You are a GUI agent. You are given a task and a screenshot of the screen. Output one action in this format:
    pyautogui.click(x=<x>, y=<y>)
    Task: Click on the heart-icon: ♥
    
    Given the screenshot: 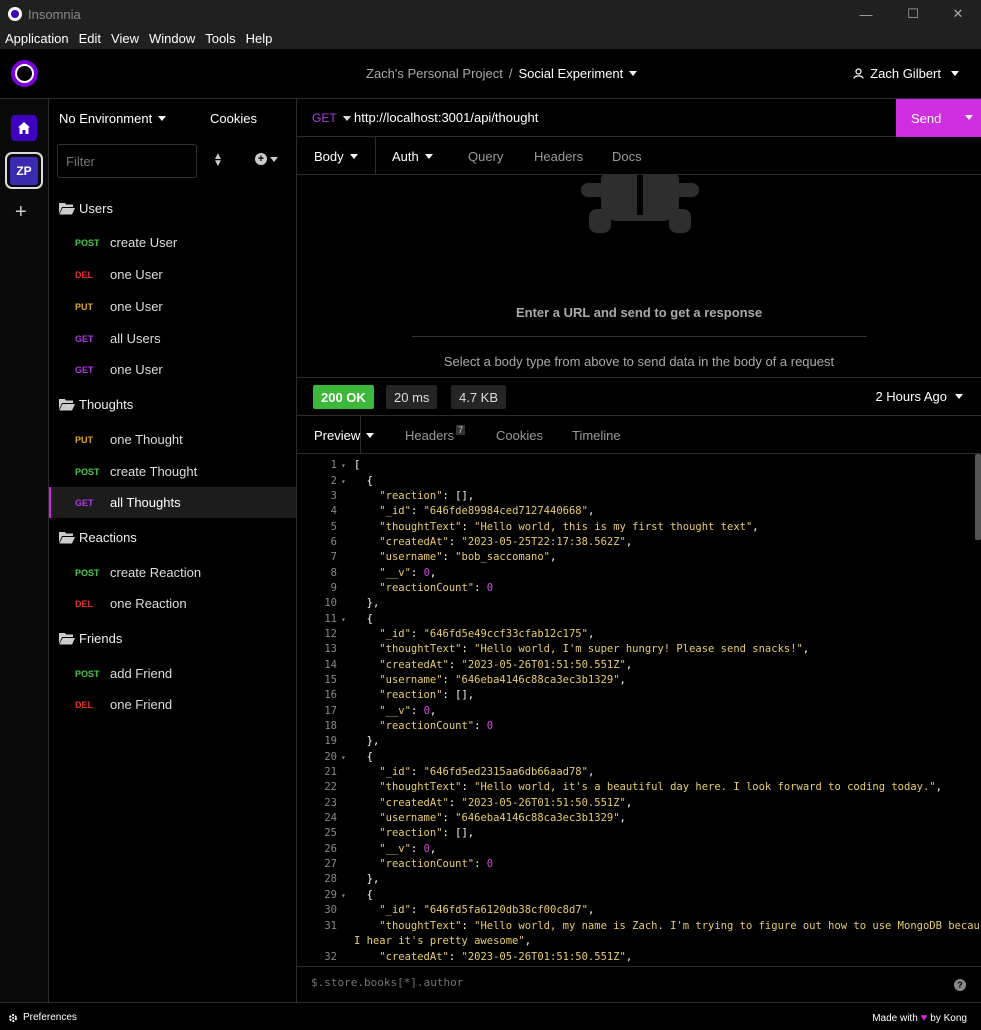 What is the action you would take?
    pyautogui.click(x=924, y=1018)
    